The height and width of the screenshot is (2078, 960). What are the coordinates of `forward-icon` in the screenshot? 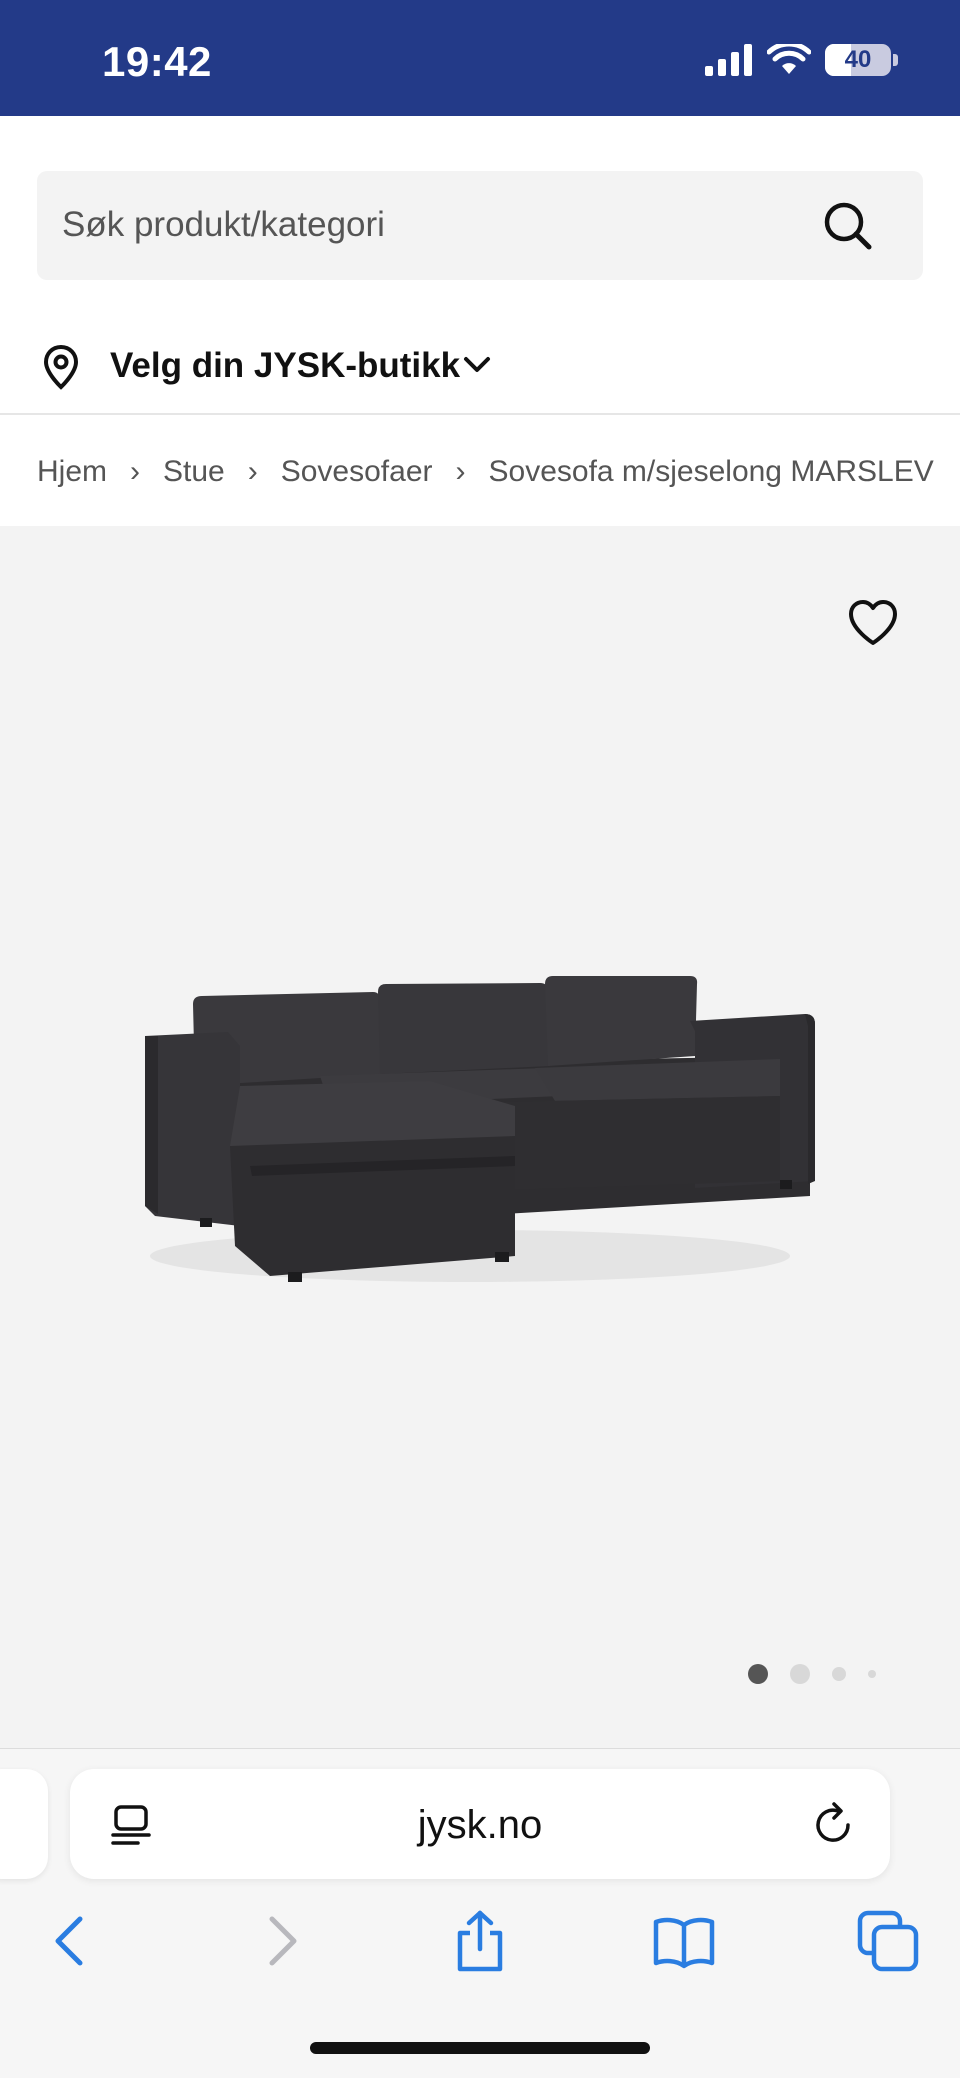 It's located at (280, 1941).